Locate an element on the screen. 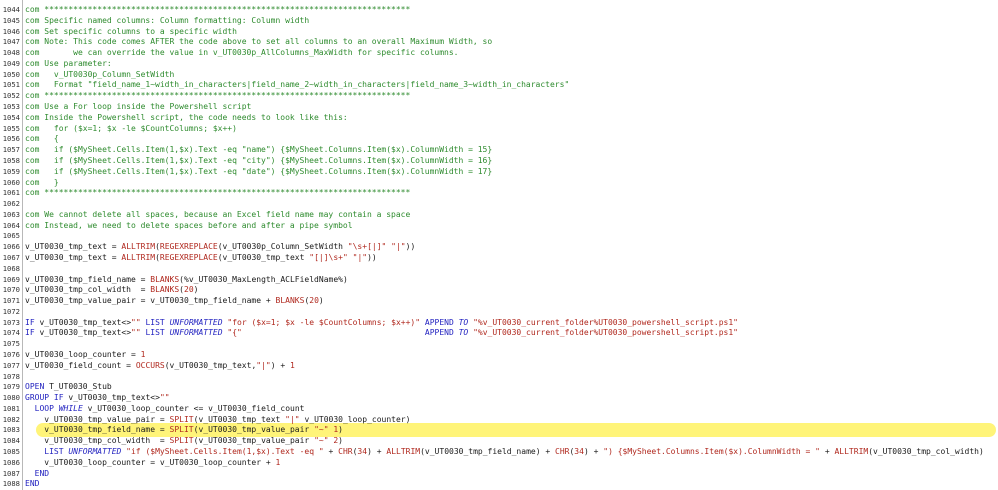  code-line: 1056 com { is located at coordinates (499, 139).